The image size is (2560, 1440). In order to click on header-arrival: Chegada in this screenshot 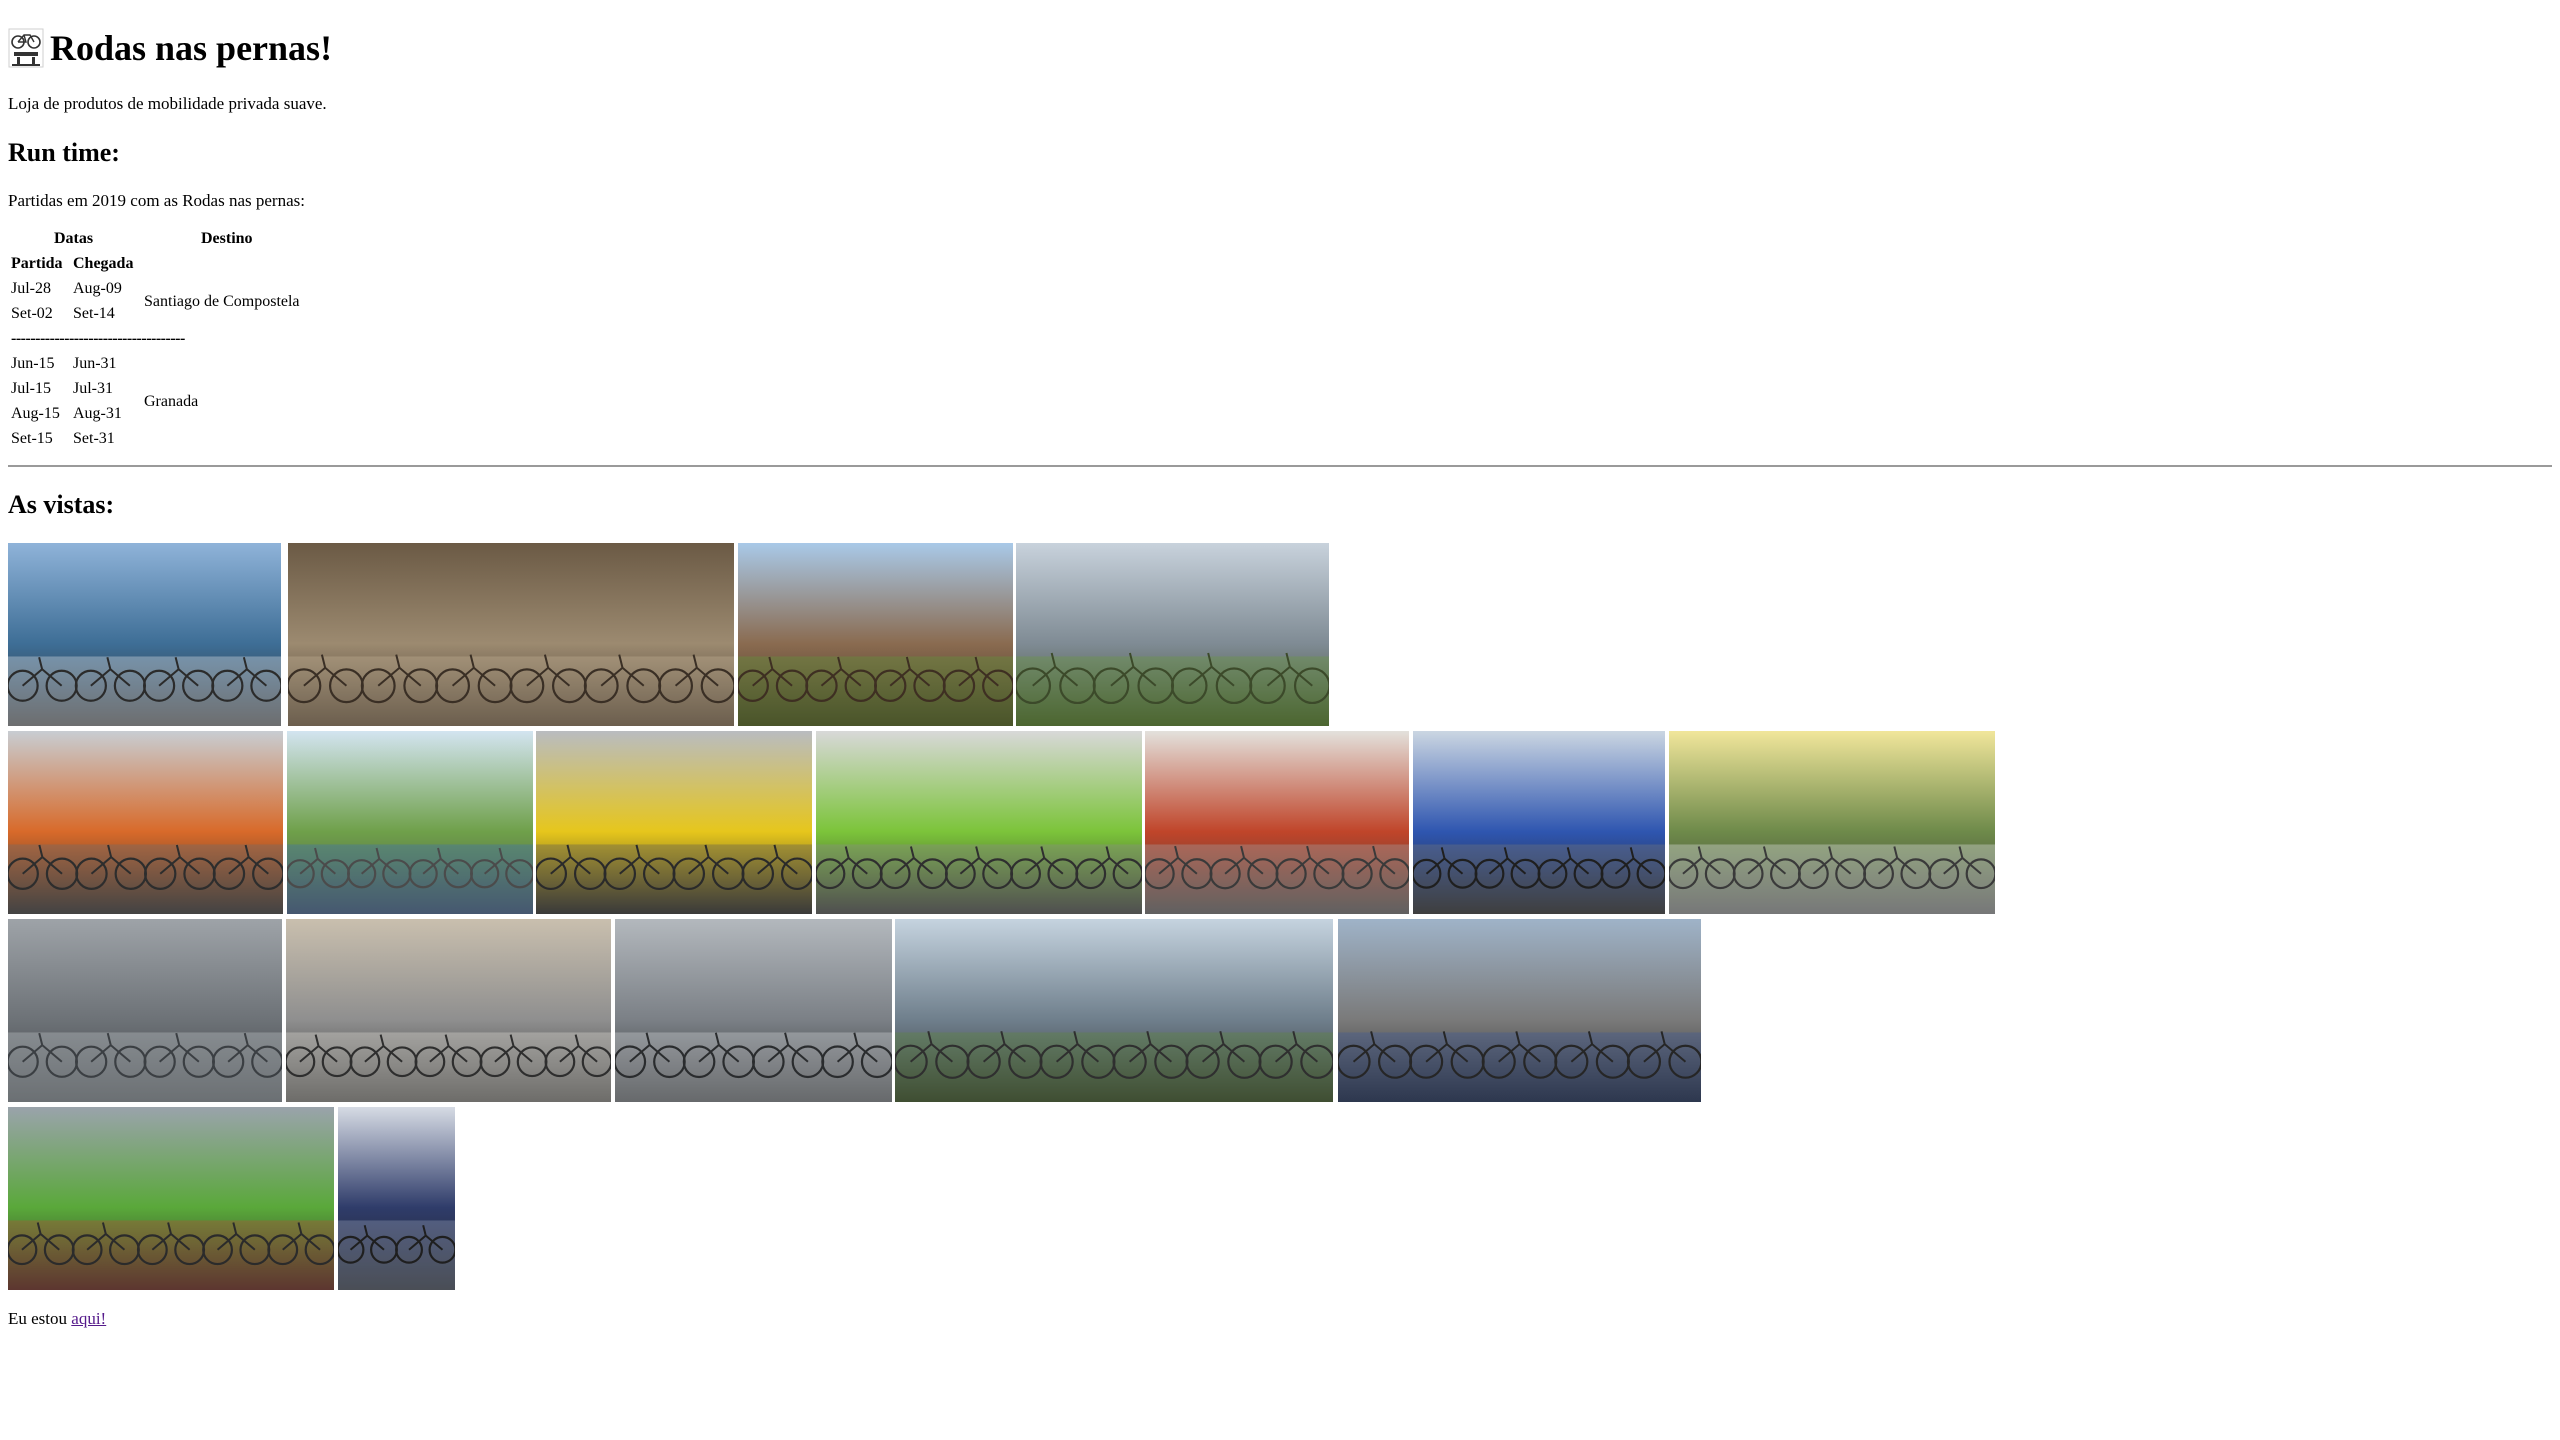, I will do `click(103, 263)`.